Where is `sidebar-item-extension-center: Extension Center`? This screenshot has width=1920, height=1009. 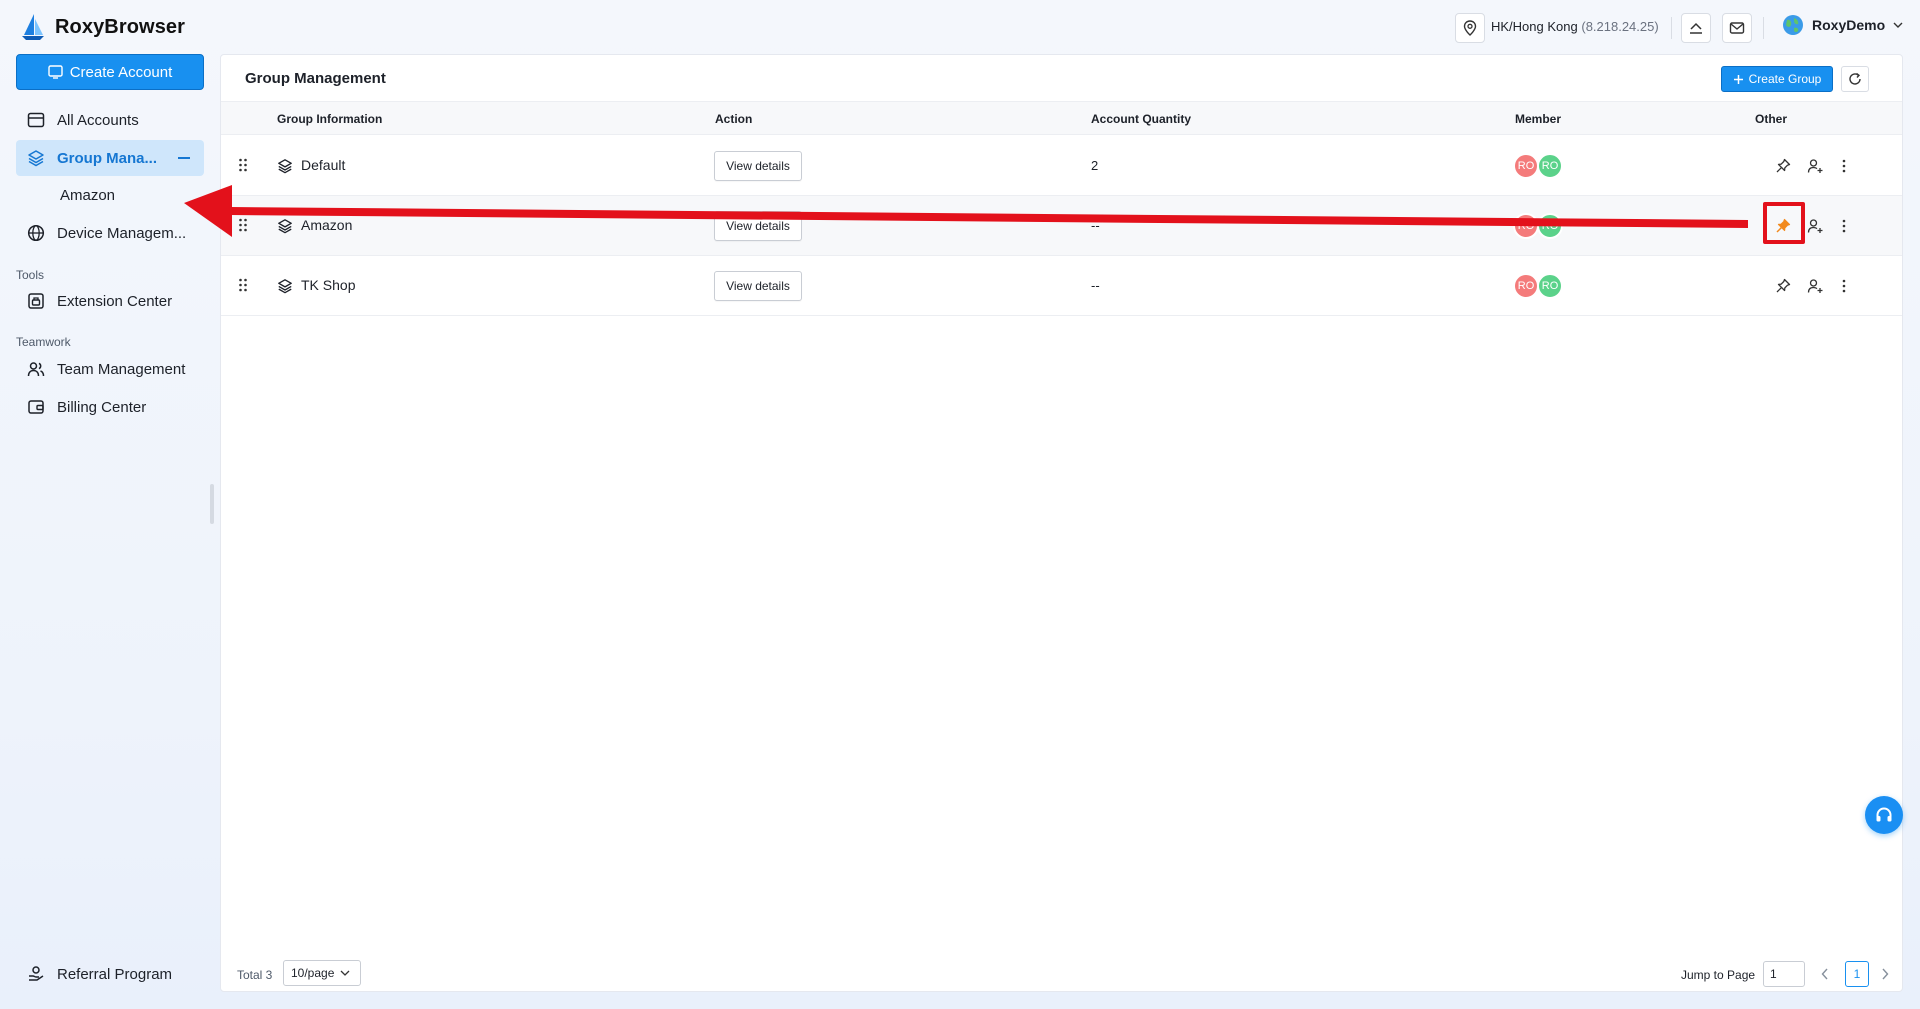 sidebar-item-extension-center: Extension Center is located at coordinates (110, 301).